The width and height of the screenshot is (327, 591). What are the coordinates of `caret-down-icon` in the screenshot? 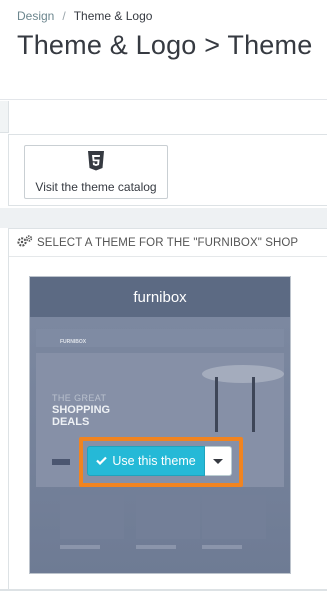 It's located at (218, 461).